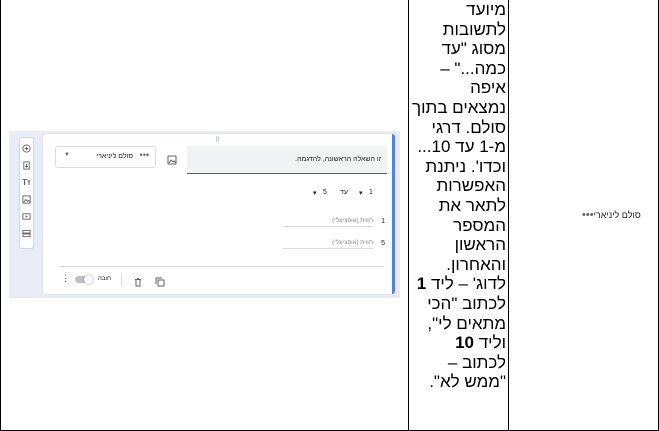 The height and width of the screenshot is (431, 659). What do you see at coordinates (465, 343) in the screenshot?
I see `description-bold2: 10` at bounding box center [465, 343].